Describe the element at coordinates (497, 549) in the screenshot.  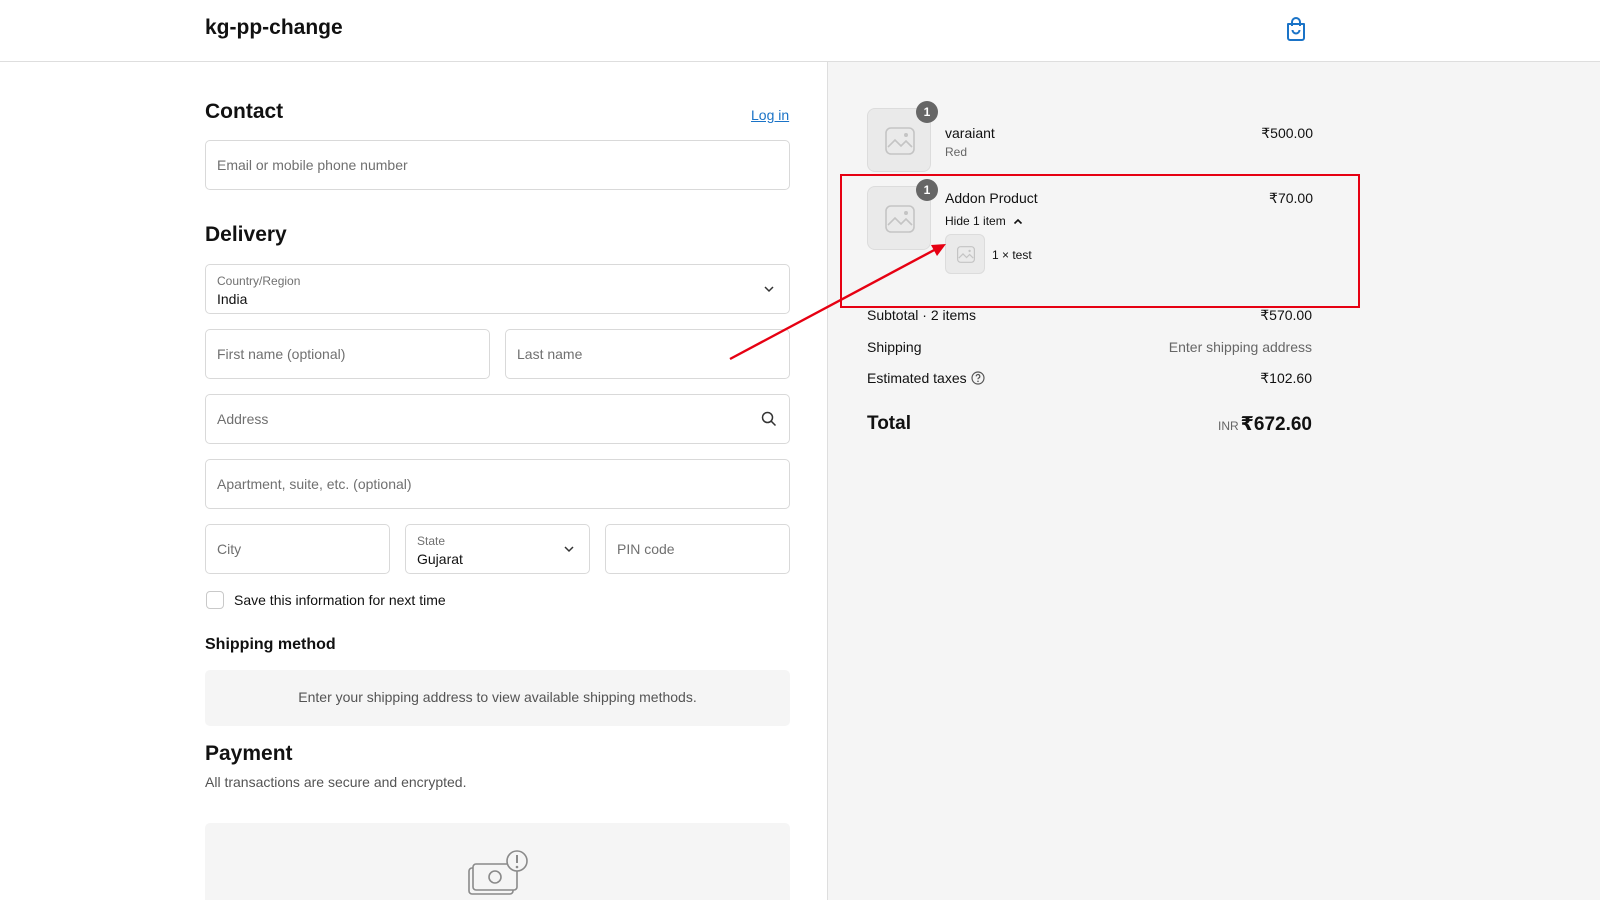
I see `state-select: State Gujarat` at that location.